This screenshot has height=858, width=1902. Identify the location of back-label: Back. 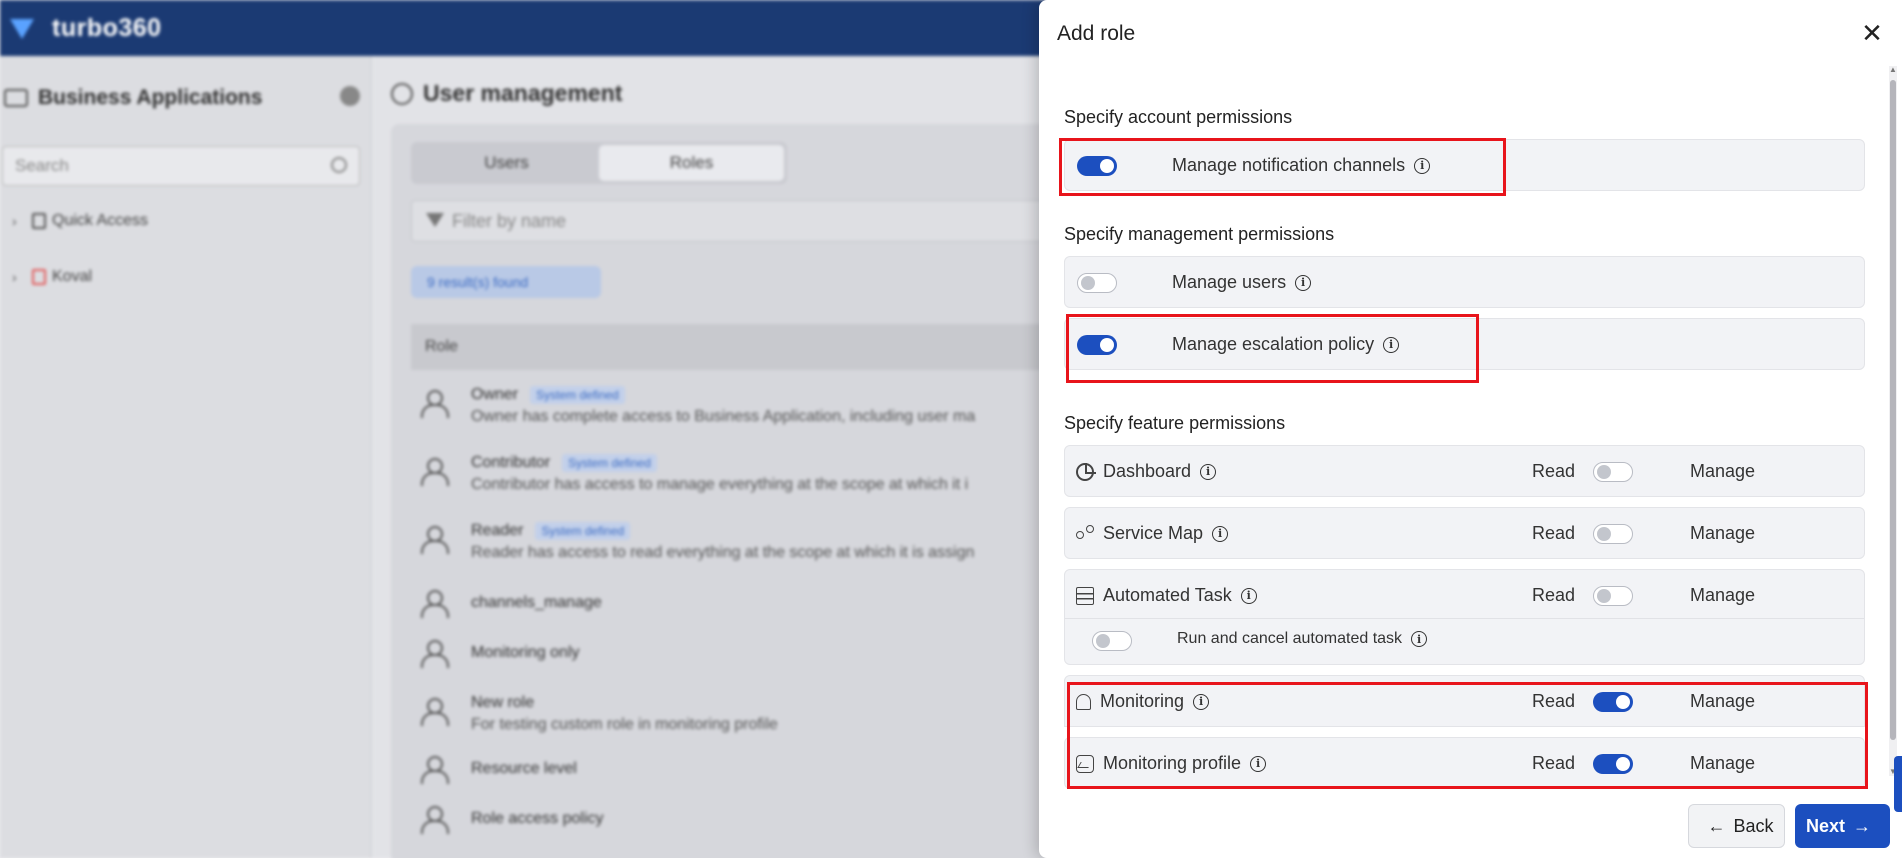
(1753, 825).